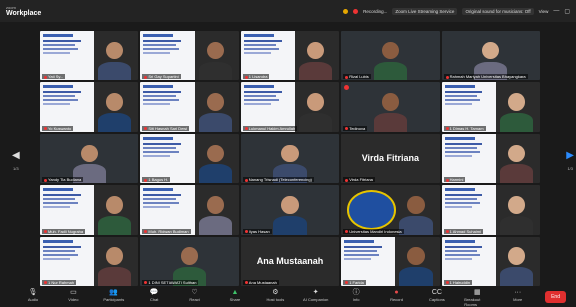 This screenshot has width=576, height=307. I want to click on toolbar-label: Captions, so click(437, 299).